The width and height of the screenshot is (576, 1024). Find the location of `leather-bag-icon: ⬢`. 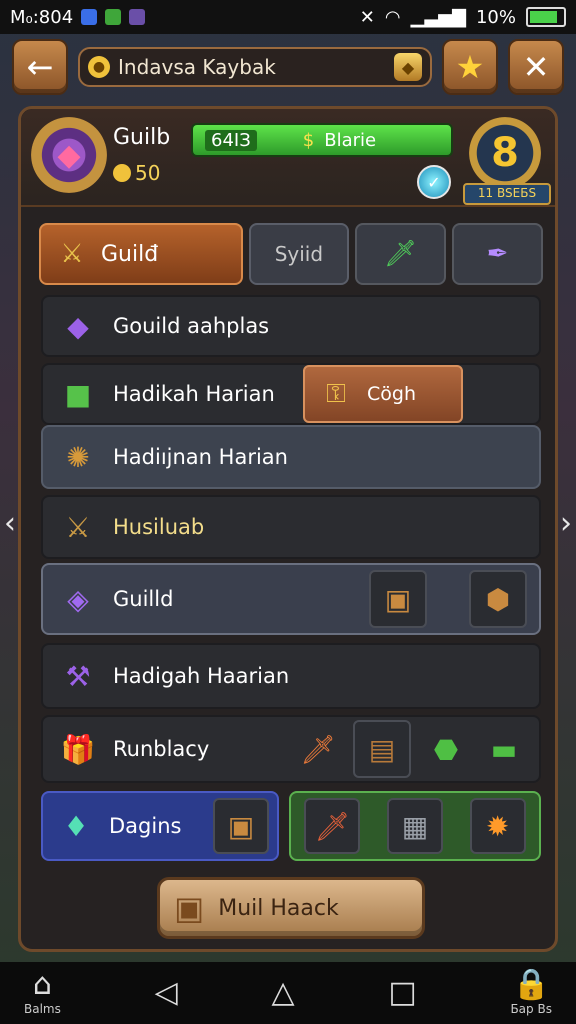

leather-bag-icon: ⬢ is located at coordinates (498, 599).